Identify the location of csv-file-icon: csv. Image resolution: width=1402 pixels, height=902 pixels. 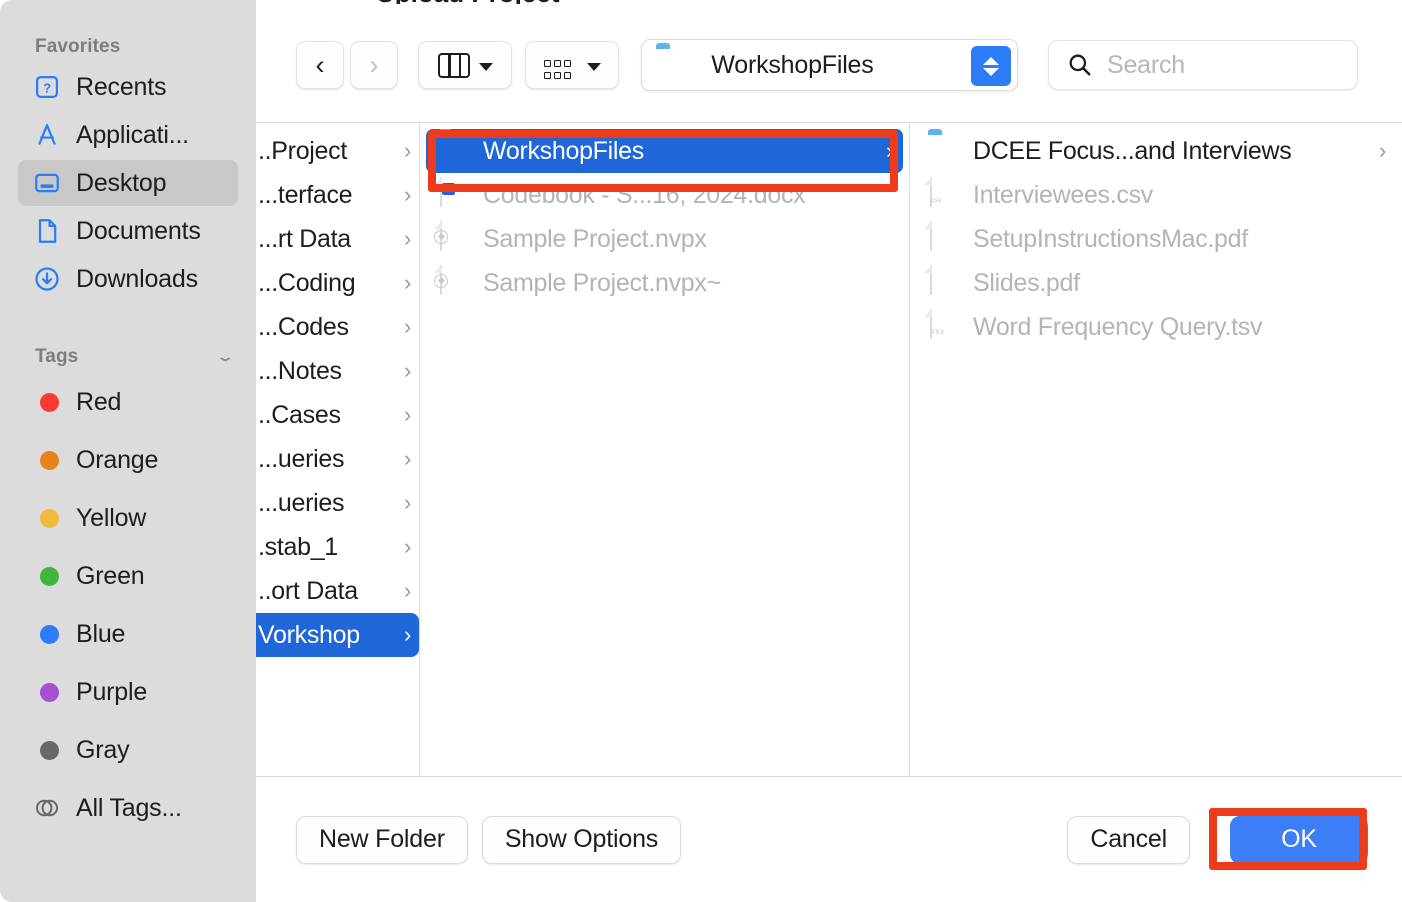
(945, 194).